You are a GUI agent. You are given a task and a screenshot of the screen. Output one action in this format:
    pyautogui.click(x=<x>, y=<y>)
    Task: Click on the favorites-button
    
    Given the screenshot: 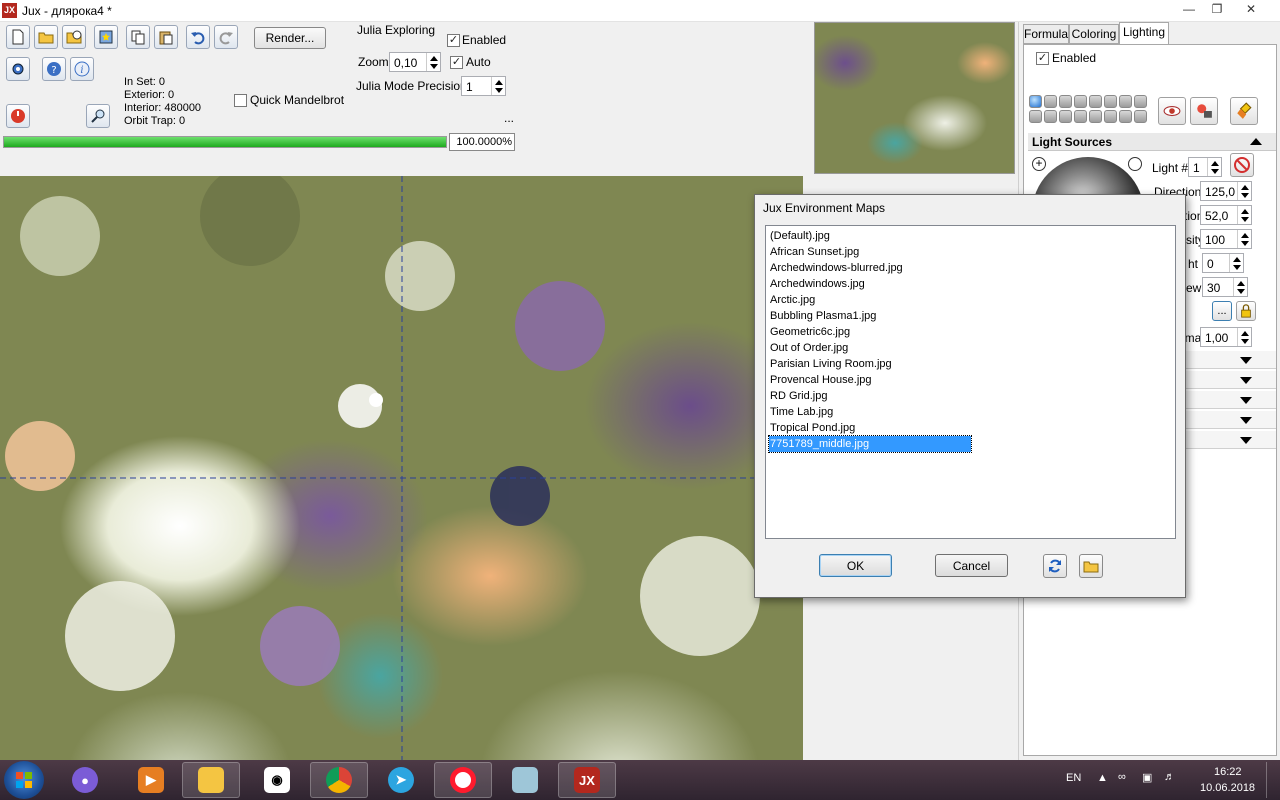 What is the action you would take?
    pyautogui.click(x=106, y=37)
    